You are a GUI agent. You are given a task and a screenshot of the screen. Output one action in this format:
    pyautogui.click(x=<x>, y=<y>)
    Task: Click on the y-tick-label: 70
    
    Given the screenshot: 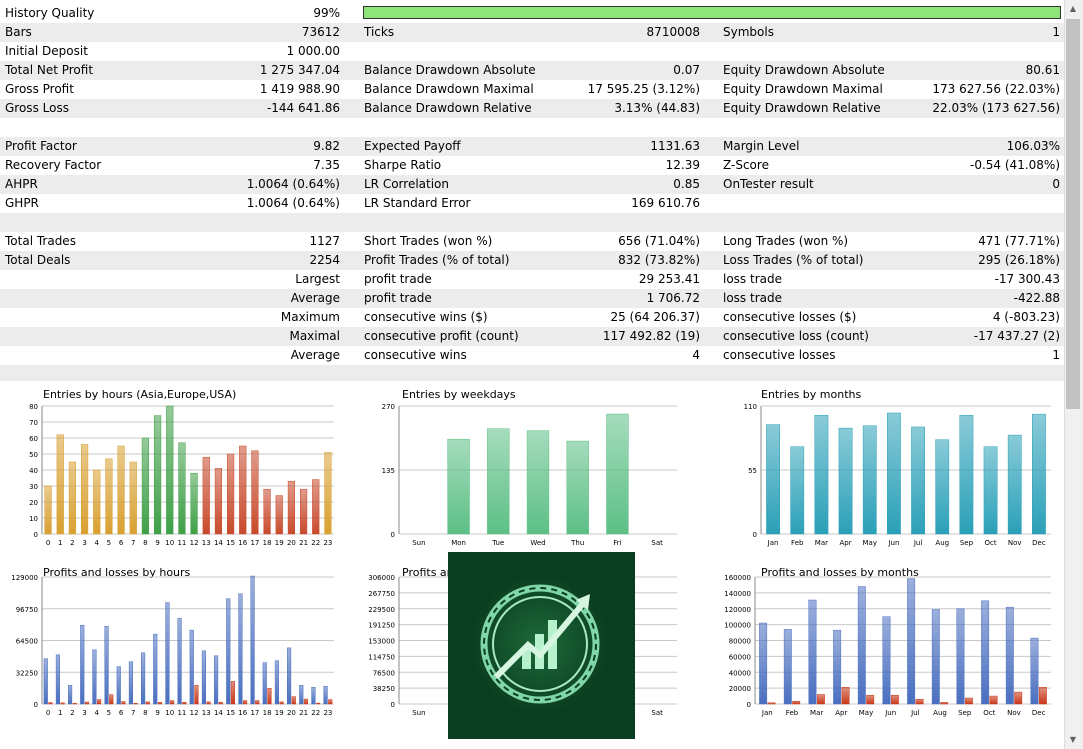 What is the action you would take?
    pyautogui.click(x=33, y=423)
    